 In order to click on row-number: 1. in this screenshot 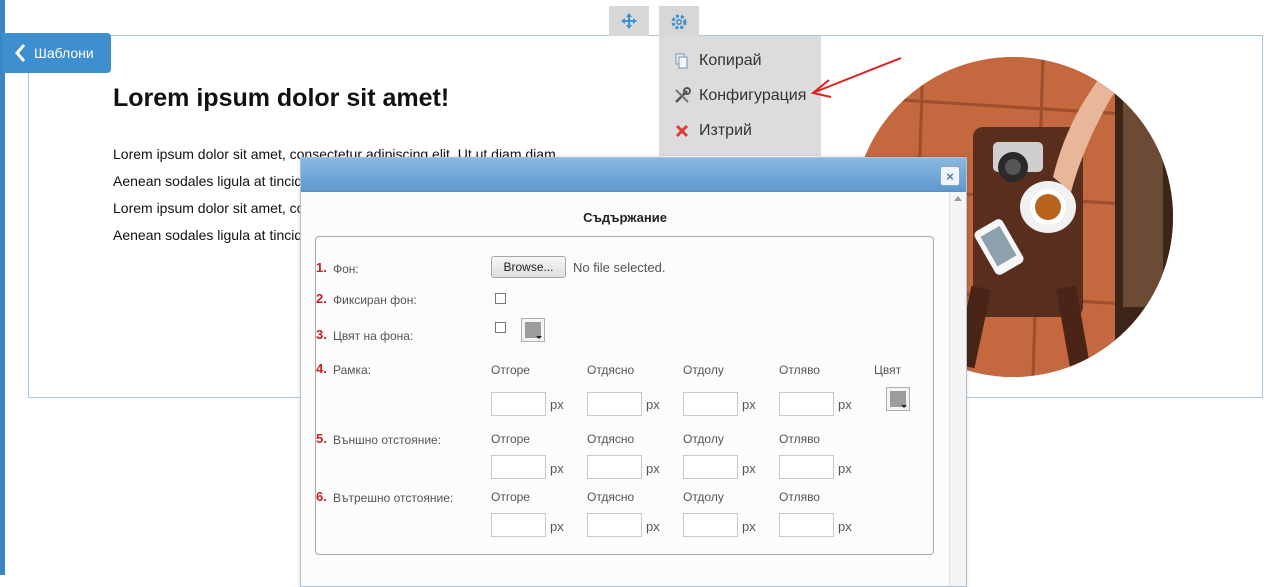, I will do `click(321, 267)`.